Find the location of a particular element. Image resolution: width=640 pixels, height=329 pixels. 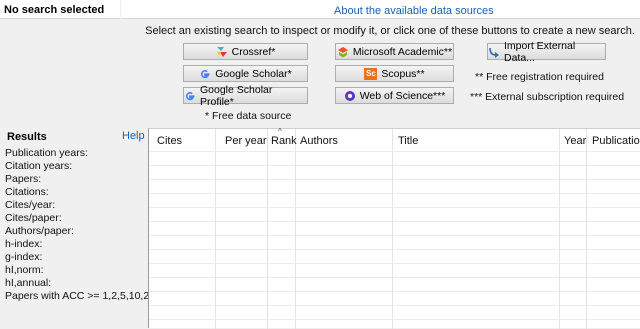

column-header-title: Title is located at coordinates (408, 141).